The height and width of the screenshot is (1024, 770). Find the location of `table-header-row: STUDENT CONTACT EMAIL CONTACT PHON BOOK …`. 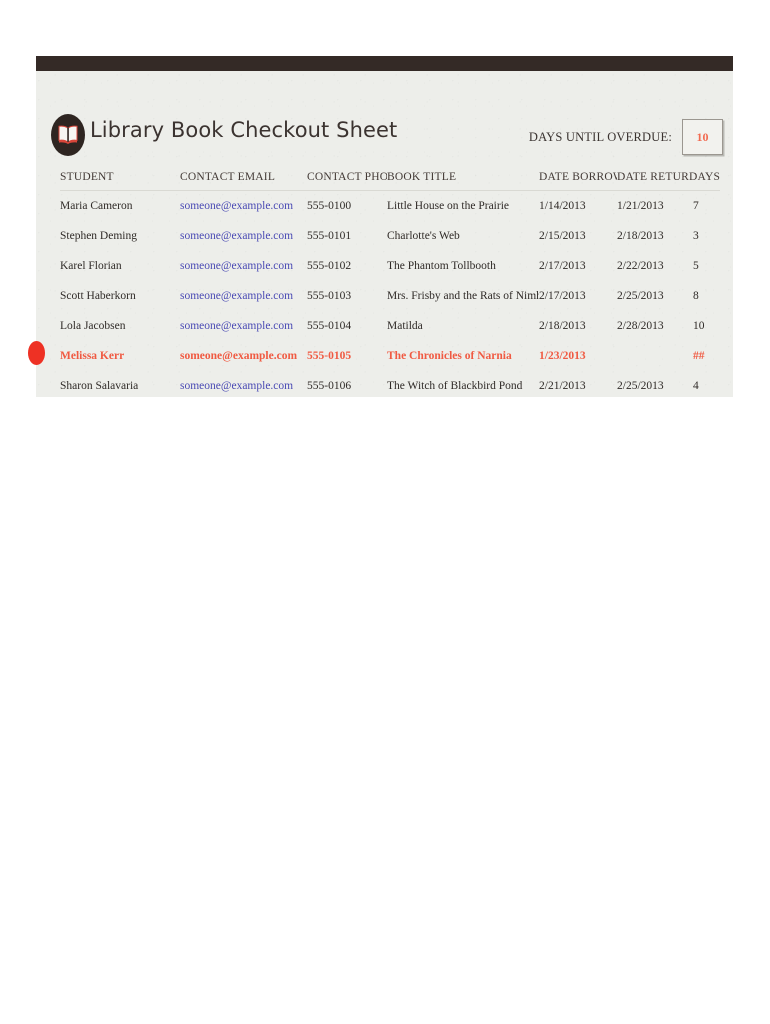

table-header-row: STUDENT CONTACT EMAIL CONTACT PHON BOOK … is located at coordinates (390, 181).